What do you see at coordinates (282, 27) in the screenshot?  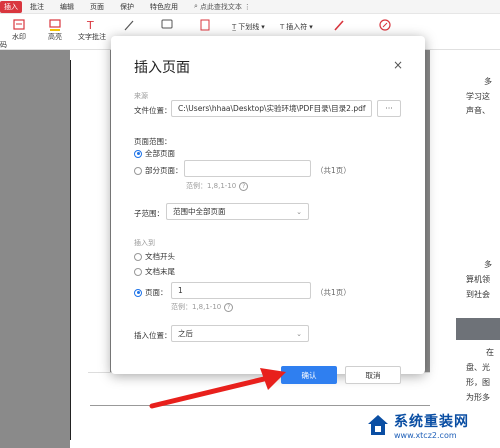 I see `caret-icon: T` at bounding box center [282, 27].